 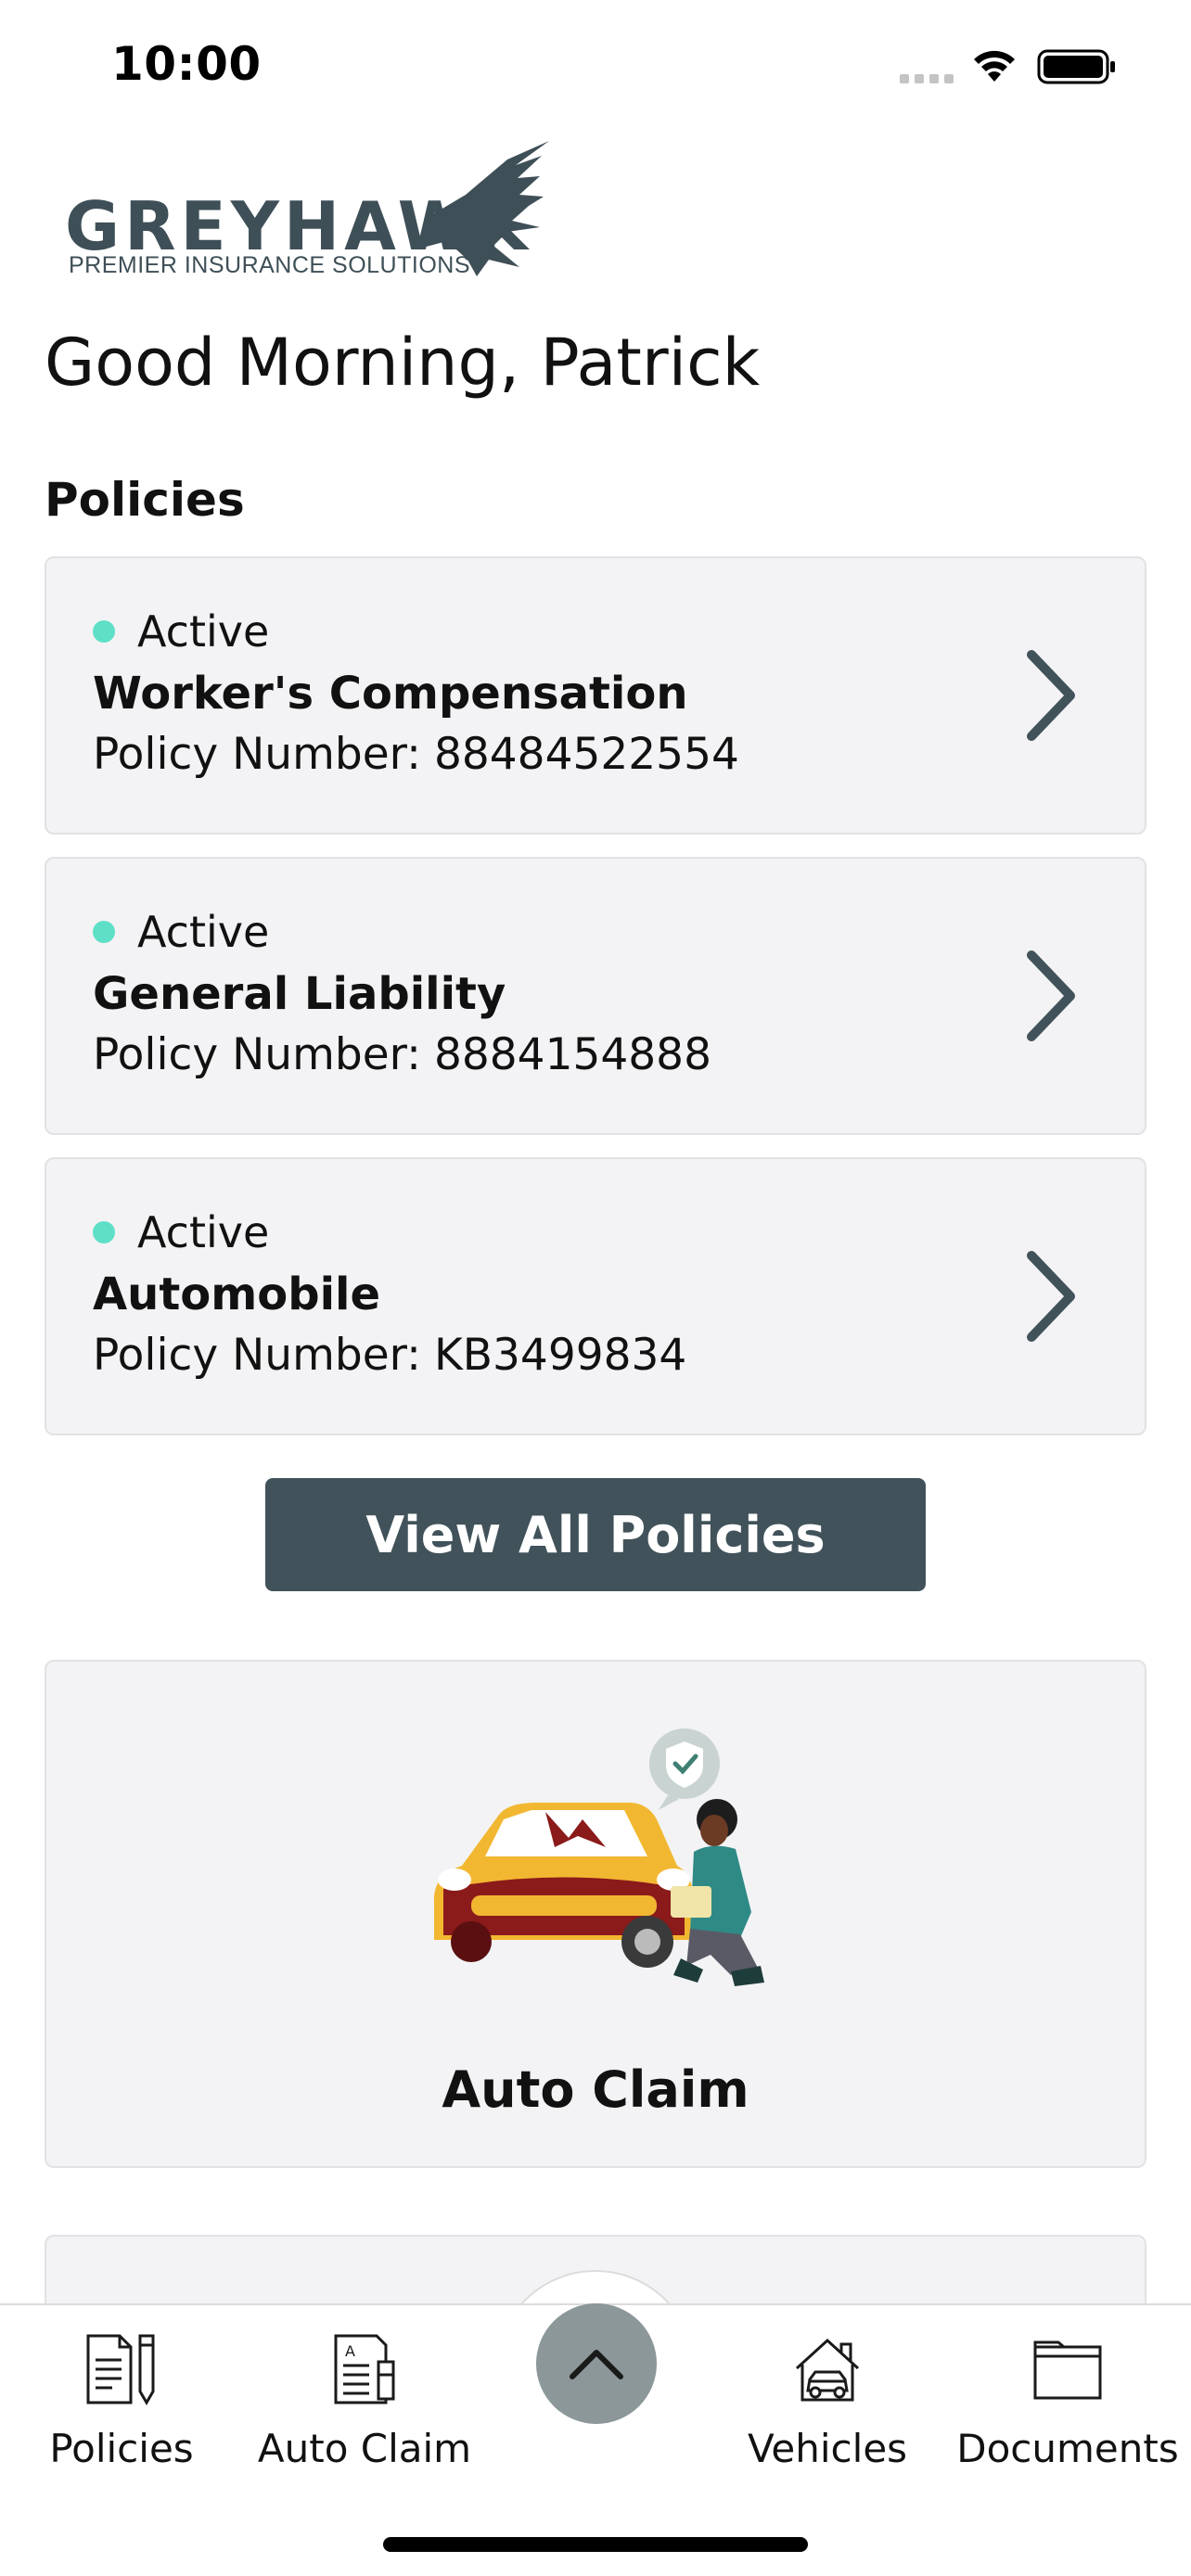 What do you see at coordinates (186, 64) in the screenshot?
I see `status-time: 10:00` at bounding box center [186, 64].